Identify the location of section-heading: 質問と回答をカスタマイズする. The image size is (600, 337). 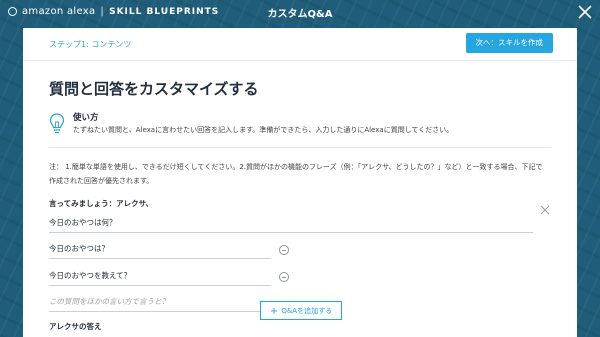
(154, 89).